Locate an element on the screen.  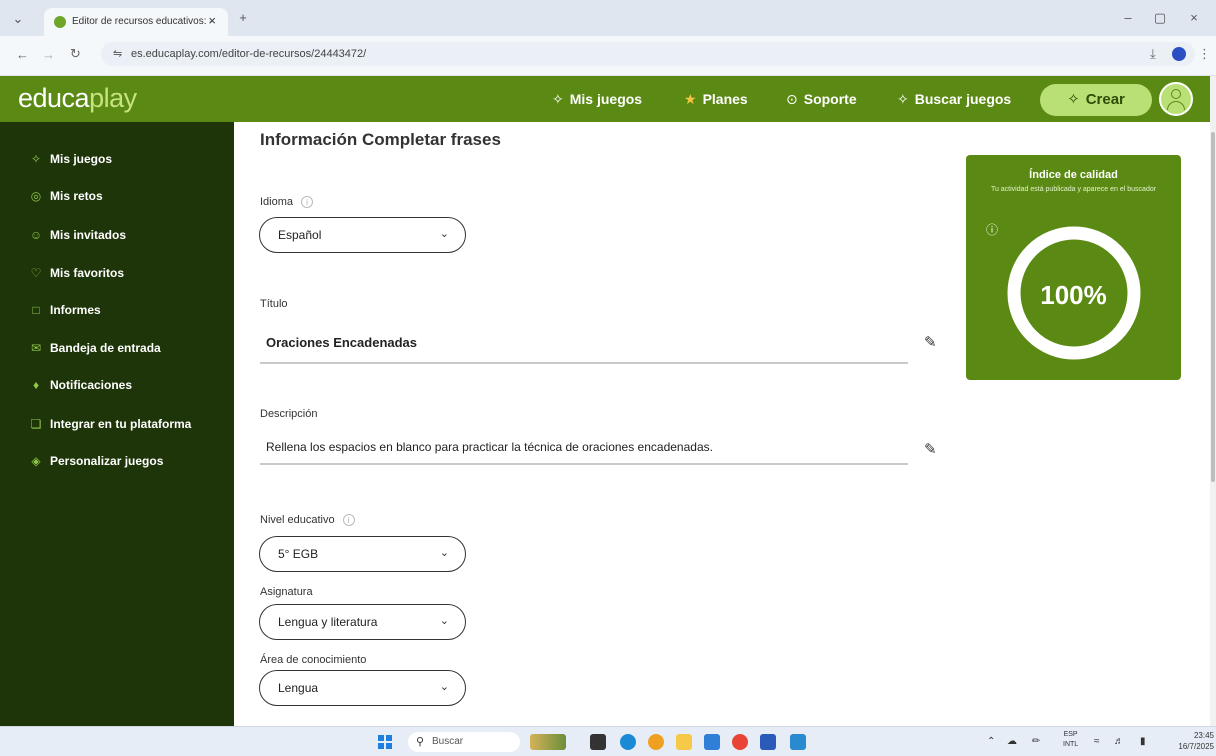
page-scrollbar is located at coordinates (1213, 401).